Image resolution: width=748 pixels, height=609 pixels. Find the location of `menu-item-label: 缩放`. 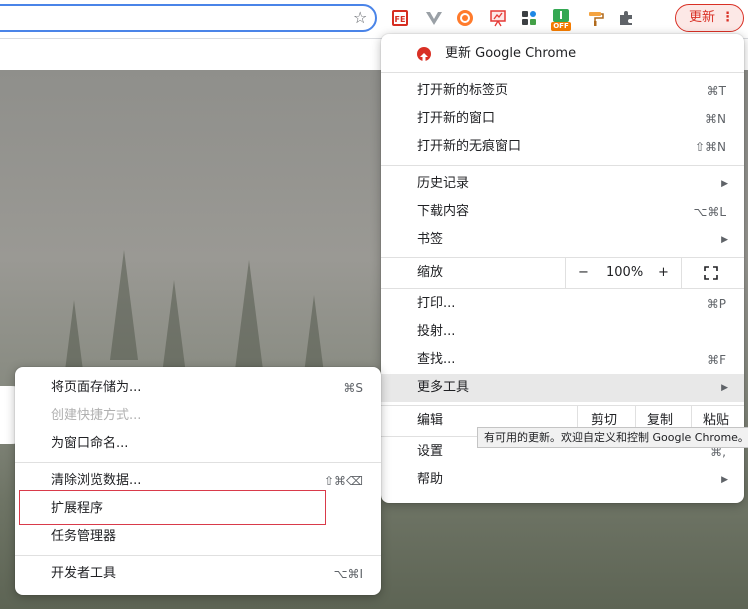

menu-item-label: 缩放 is located at coordinates (430, 272).